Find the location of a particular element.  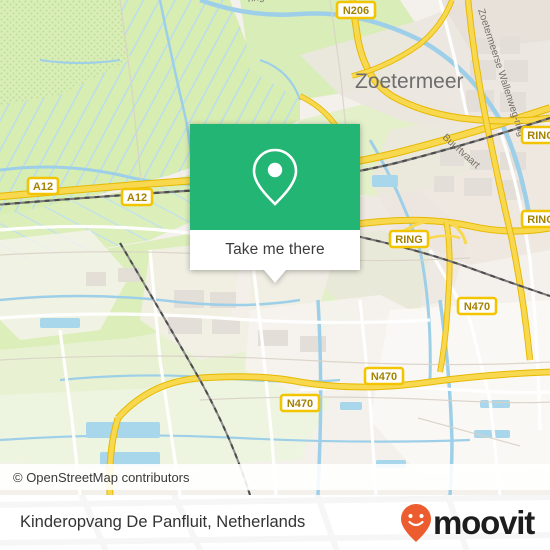

map-attribution-bar: © OpenStreetMap contributors is located at coordinates (275, 477).